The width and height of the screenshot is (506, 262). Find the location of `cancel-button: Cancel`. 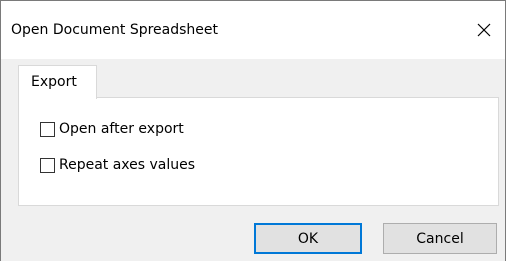

cancel-button: Cancel is located at coordinates (440, 238).